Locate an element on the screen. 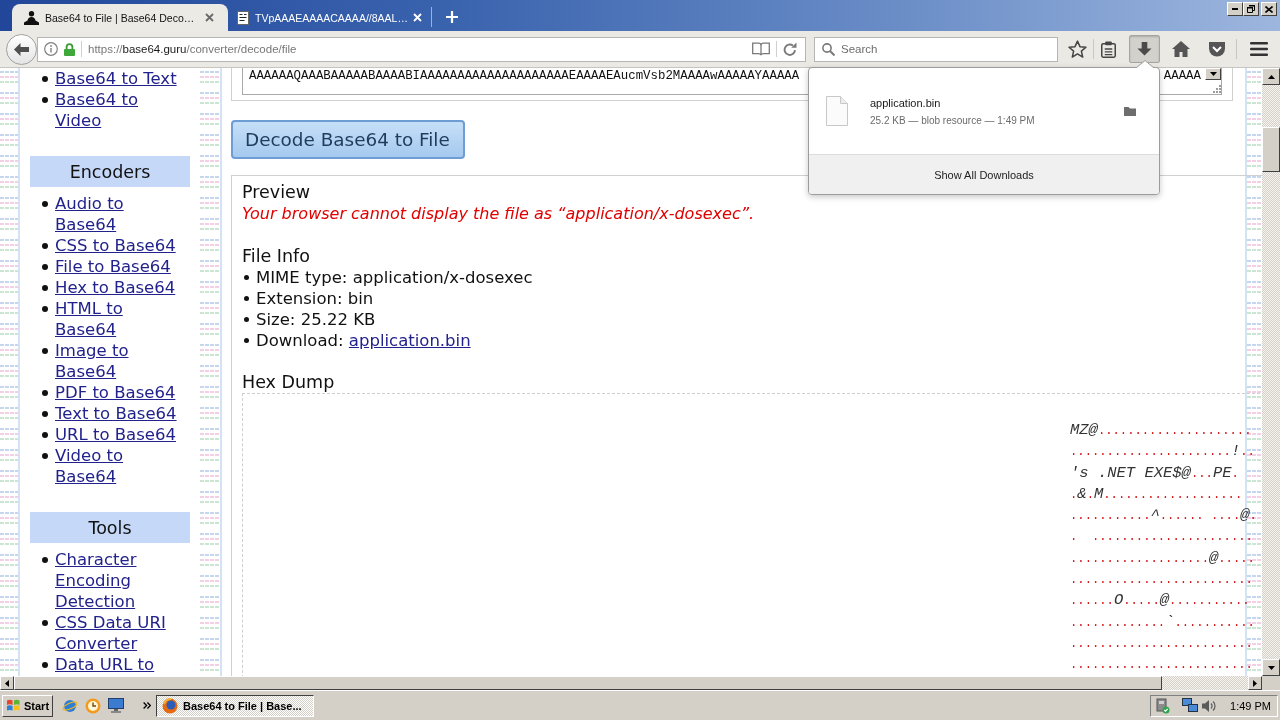  file-info-text: MIME type: application/x-dosexec is located at coordinates (394, 277).